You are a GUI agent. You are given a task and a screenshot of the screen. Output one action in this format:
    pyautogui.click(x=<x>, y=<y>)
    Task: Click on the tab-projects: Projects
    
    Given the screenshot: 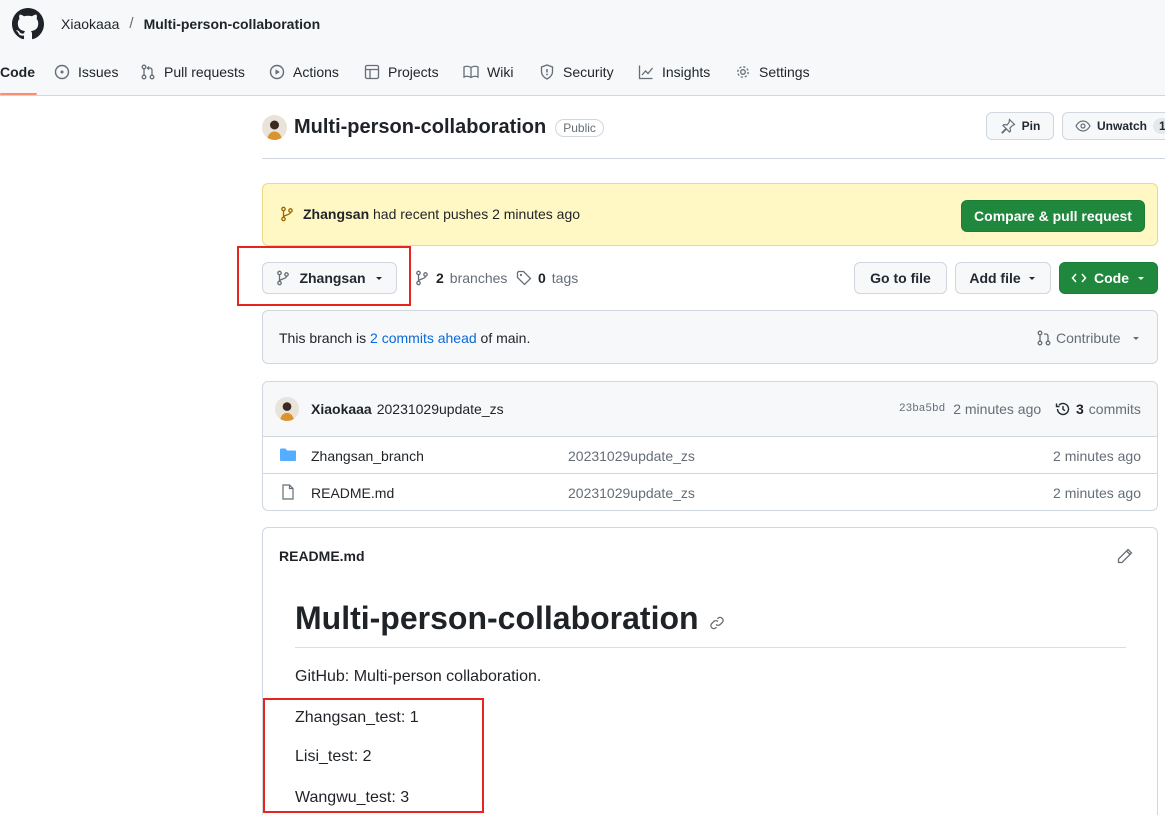 What is the action you would take?
    pyautogui.click(x=401, y=72)
    